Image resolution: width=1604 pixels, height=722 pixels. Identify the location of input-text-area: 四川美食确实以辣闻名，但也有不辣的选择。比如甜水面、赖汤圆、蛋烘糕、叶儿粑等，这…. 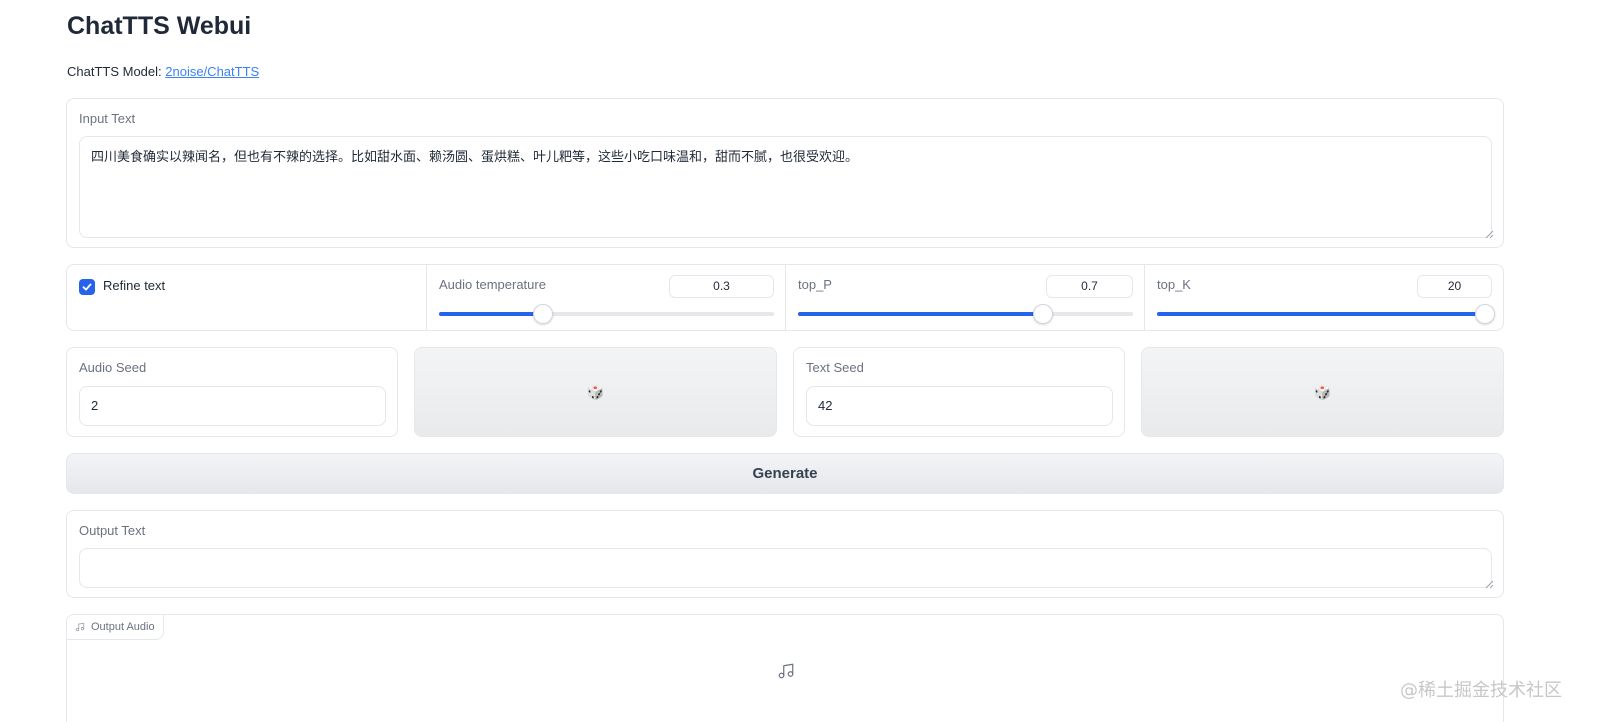
(785, 187).